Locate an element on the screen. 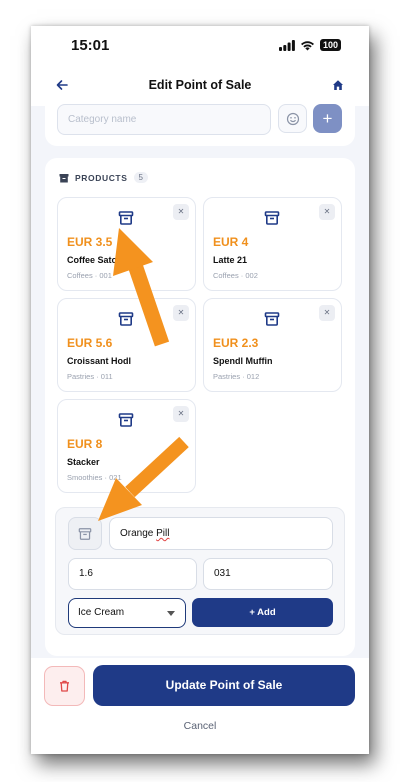 The image size is (400, 782). product-price: EUR 3.5 is located at coordinates (90, 242).